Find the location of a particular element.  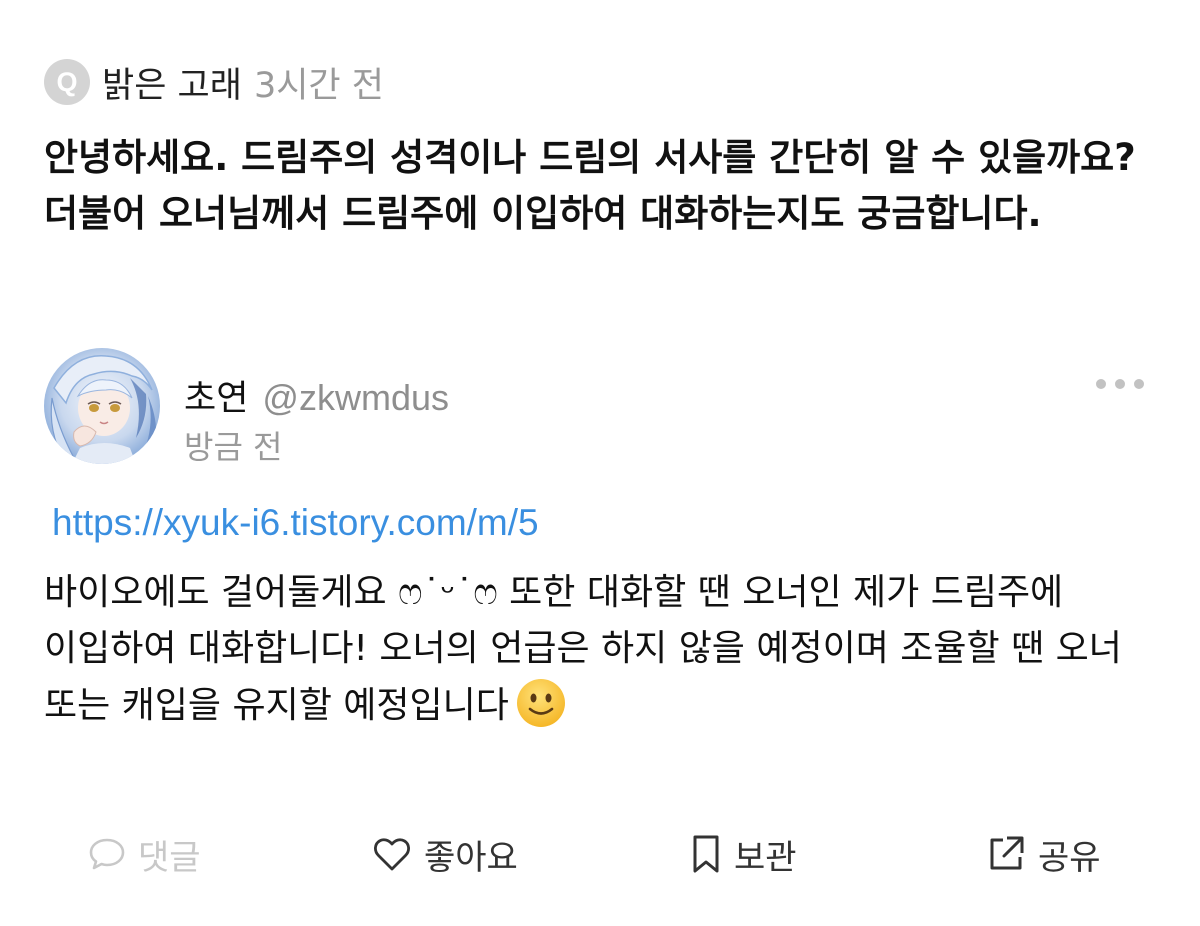

save-button: 보관 is located at coordinates (743, 854).